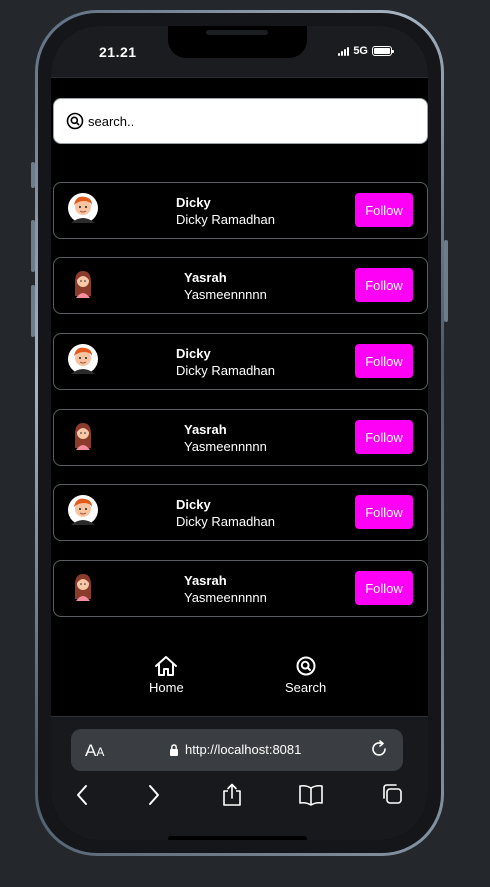 The height and width of the screenshot is (887, 490). Describe the element at coordinates (82, 795) in the screenshot. I see `back-icon` at that location.